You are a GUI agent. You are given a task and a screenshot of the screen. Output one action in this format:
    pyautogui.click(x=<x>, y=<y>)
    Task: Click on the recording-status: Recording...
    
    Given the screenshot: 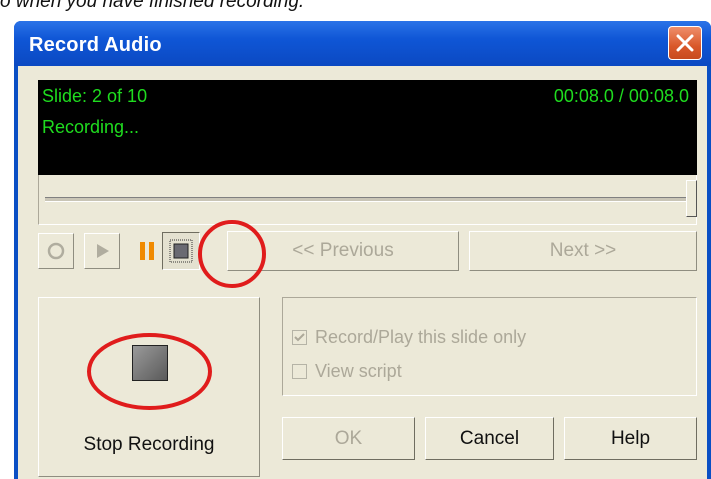 What is the action you would take?
    pyautogui.click(x=91, y=127)
    